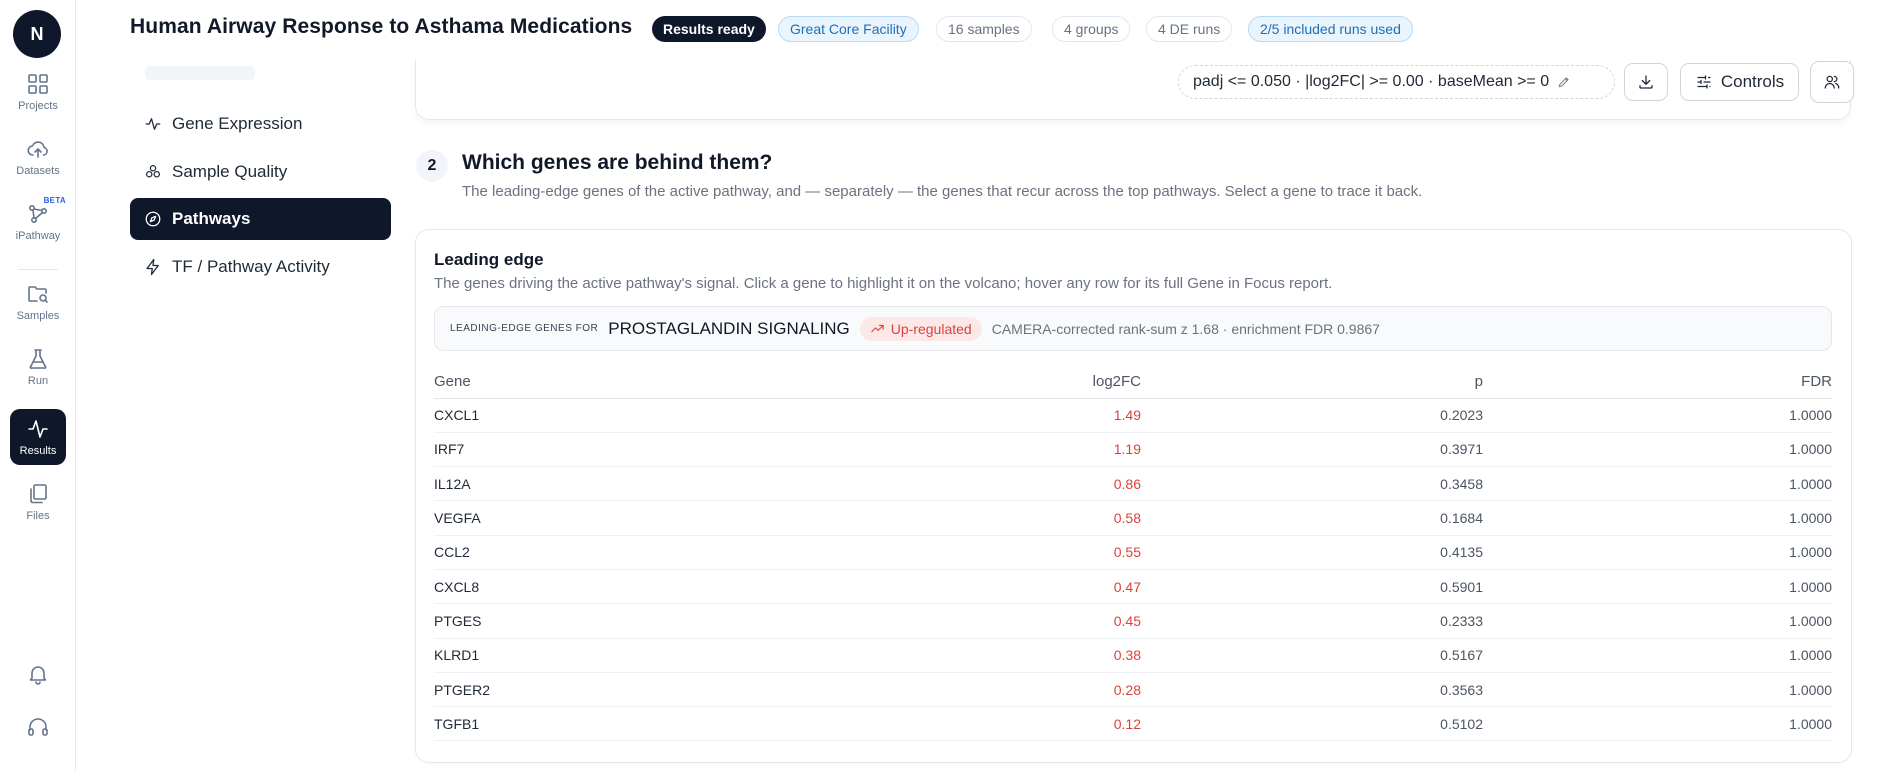 The width and height of the screenshot is (1901, 771). I want to click on rail-item-files: Files, so click(38, 502).